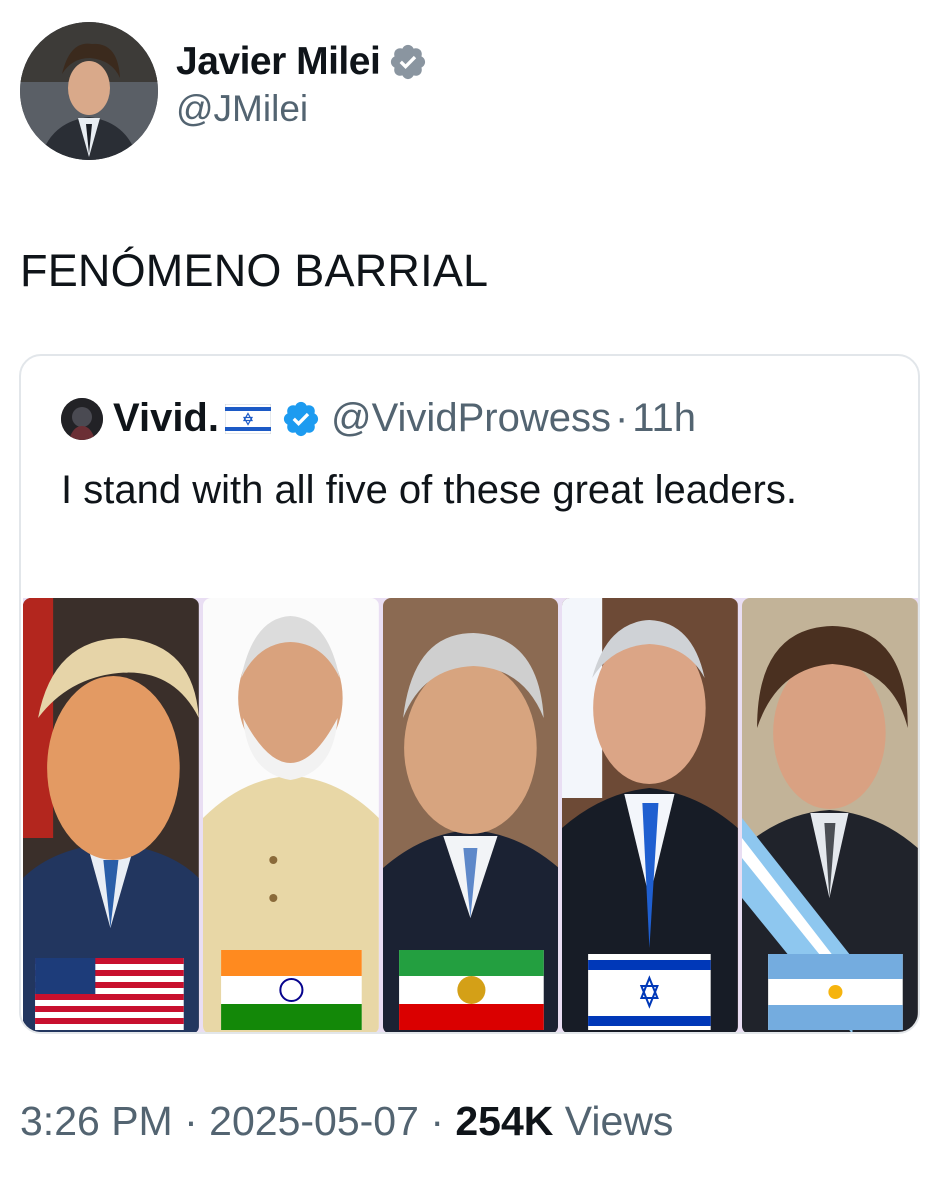 This screenshot has height=1200, width=939. I want to click on quoted-author-name: Vivid., so click(166, 418).